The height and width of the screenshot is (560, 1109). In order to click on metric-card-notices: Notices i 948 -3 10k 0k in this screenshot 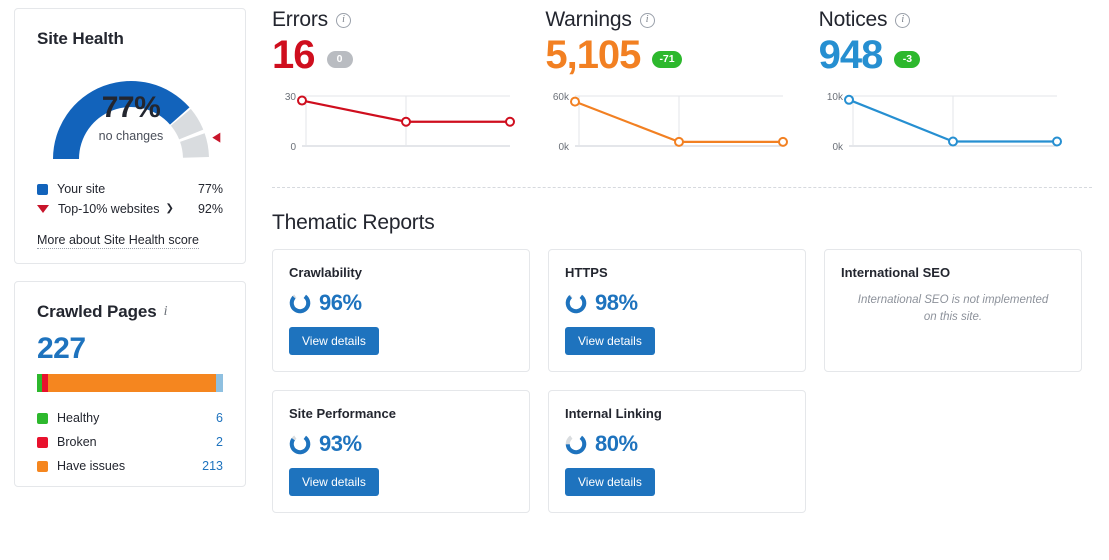, I will do `click(955, 88)`.